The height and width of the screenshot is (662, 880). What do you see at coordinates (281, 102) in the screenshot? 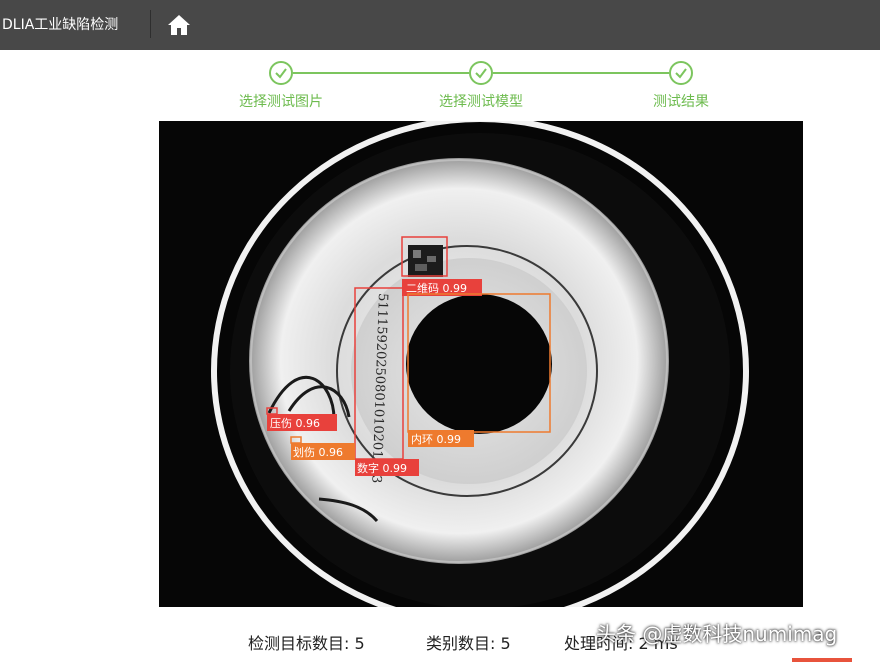
I see `step-label: 选择测试图片` at bounding box center [281, 102].